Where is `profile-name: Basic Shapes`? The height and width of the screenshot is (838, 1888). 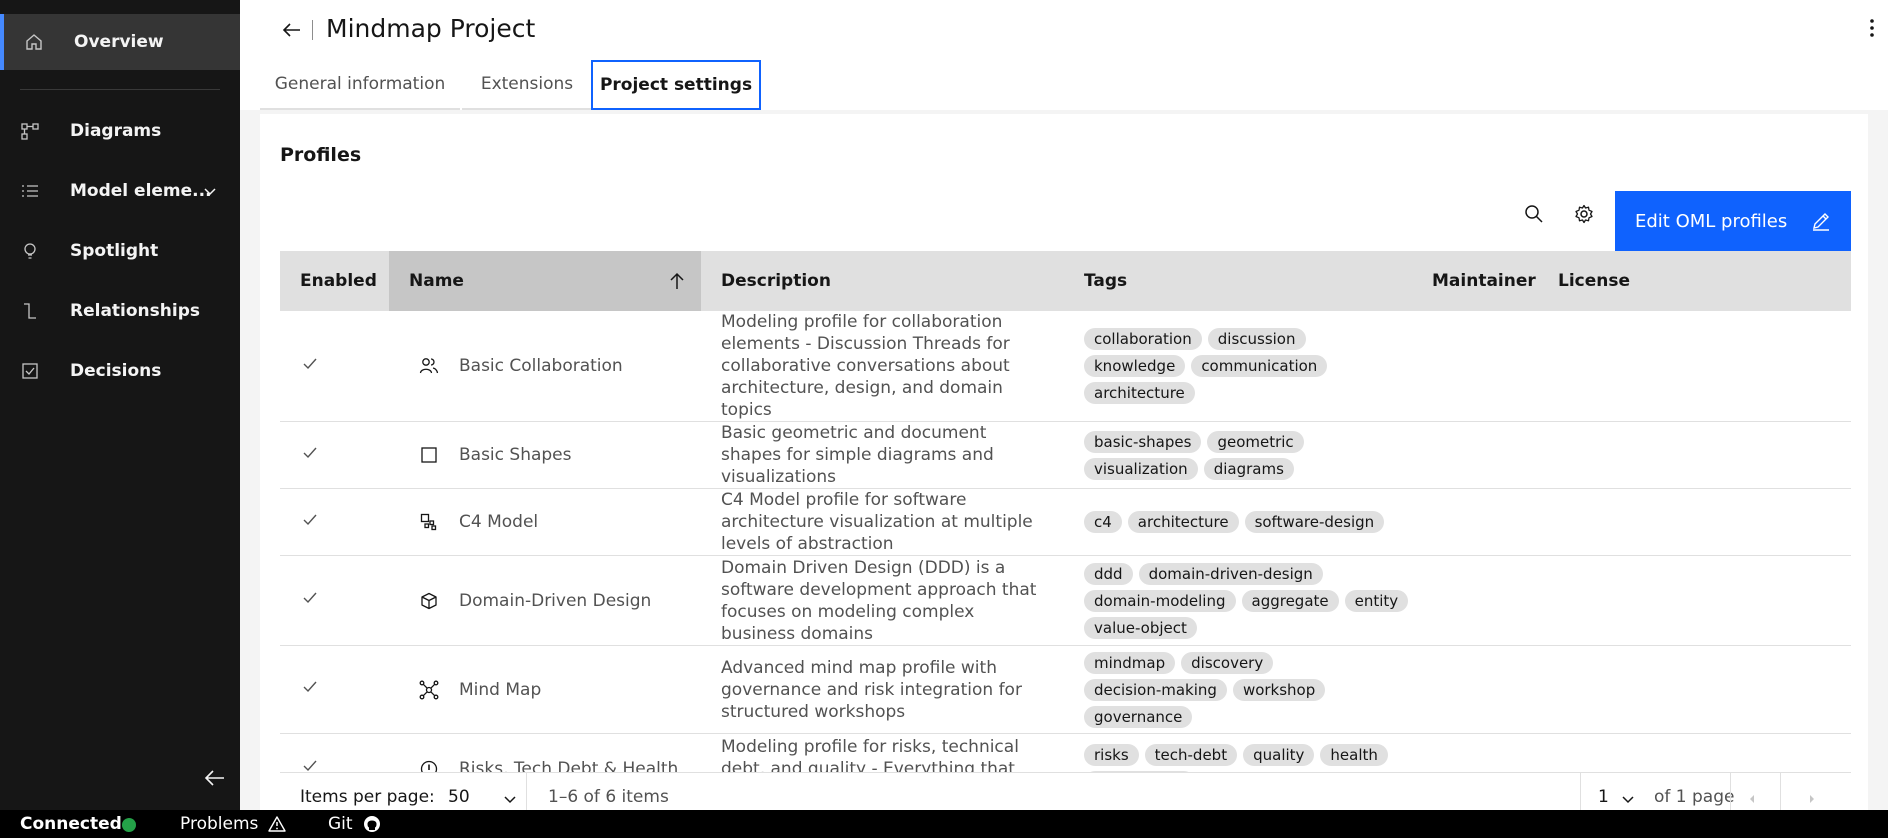 profile-name: Basic Shapes is located at coordinates (515, 455).